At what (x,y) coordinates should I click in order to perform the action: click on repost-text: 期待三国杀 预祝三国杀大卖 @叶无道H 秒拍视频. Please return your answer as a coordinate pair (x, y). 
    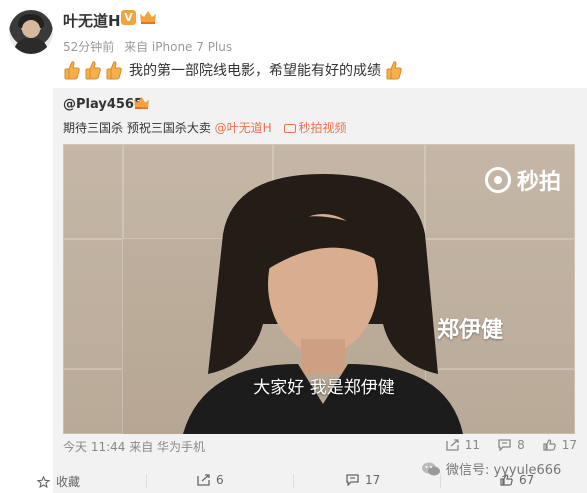
    Looking at the image, I should click on (205, 127).